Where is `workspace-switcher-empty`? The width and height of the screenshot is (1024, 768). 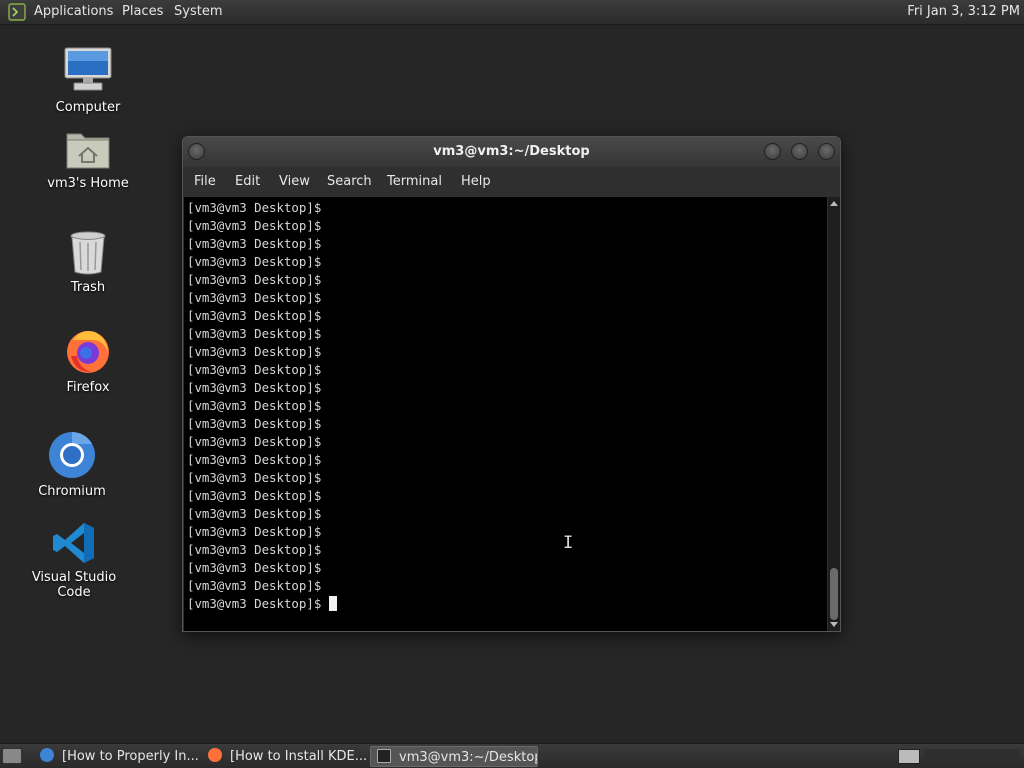
workspace-switcher-empty is located at coordinates (972, 756).